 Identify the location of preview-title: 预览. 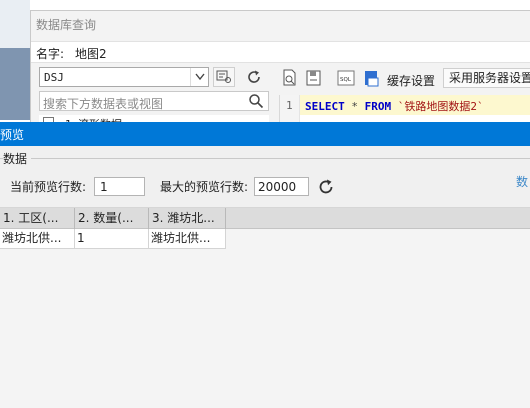
(12, 135).